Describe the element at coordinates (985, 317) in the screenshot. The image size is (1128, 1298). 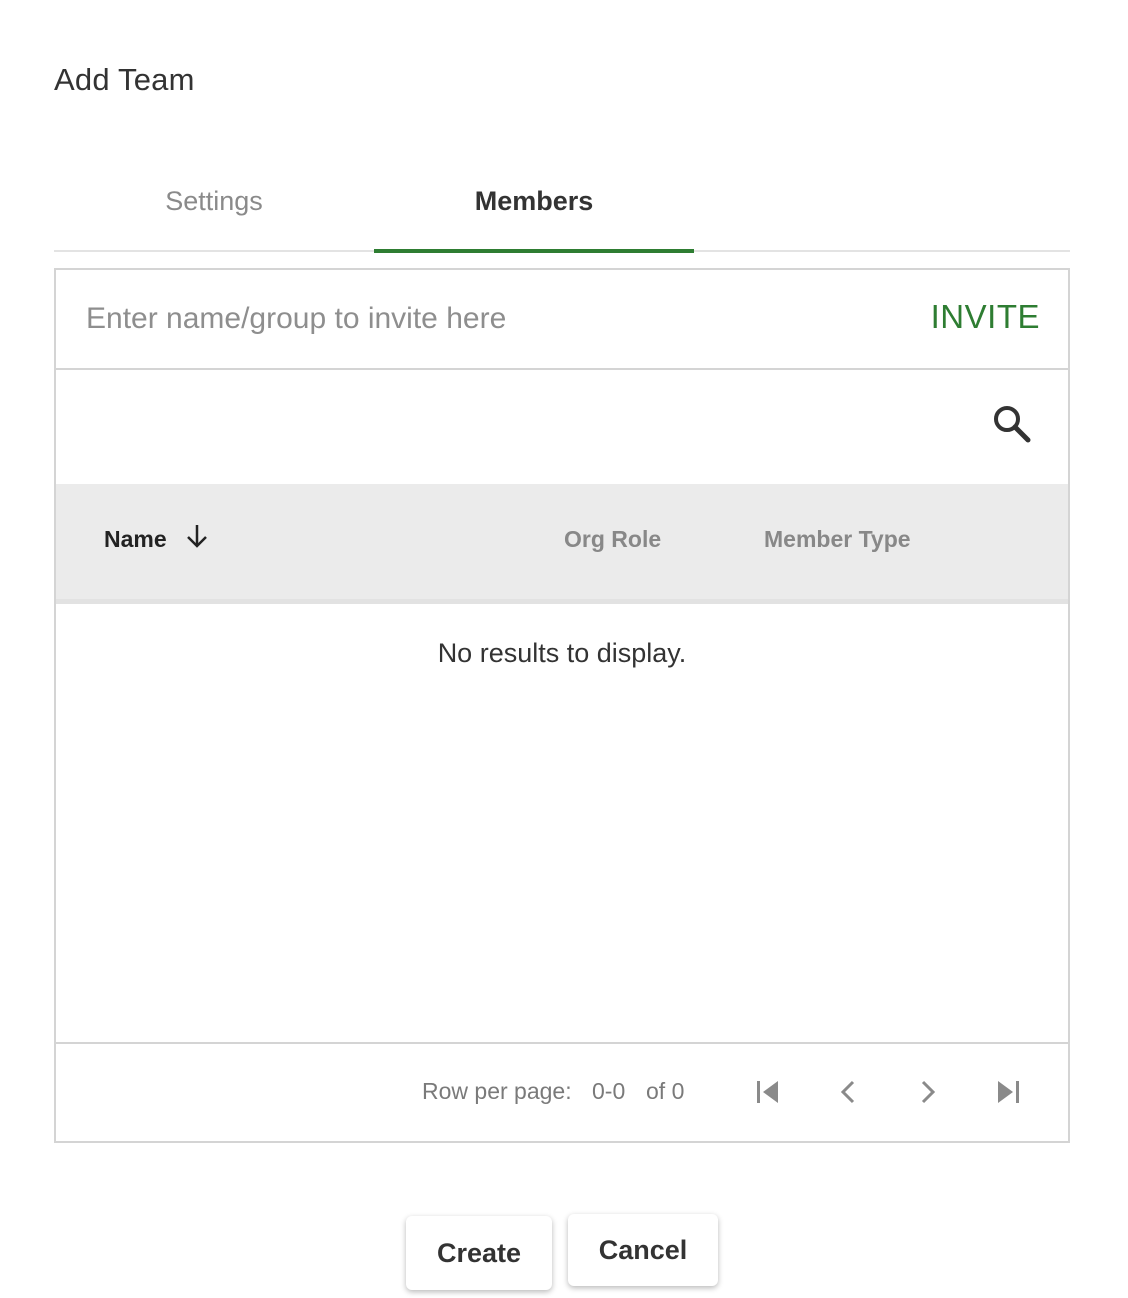
I see `invite-button: INVITE` at that location.